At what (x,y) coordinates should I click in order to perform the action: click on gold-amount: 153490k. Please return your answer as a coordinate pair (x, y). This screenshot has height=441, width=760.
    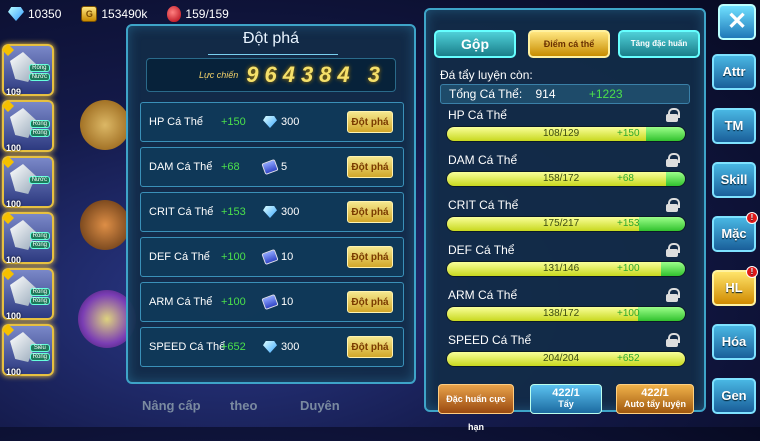
    Looking at the image, I should click on (124, 14).